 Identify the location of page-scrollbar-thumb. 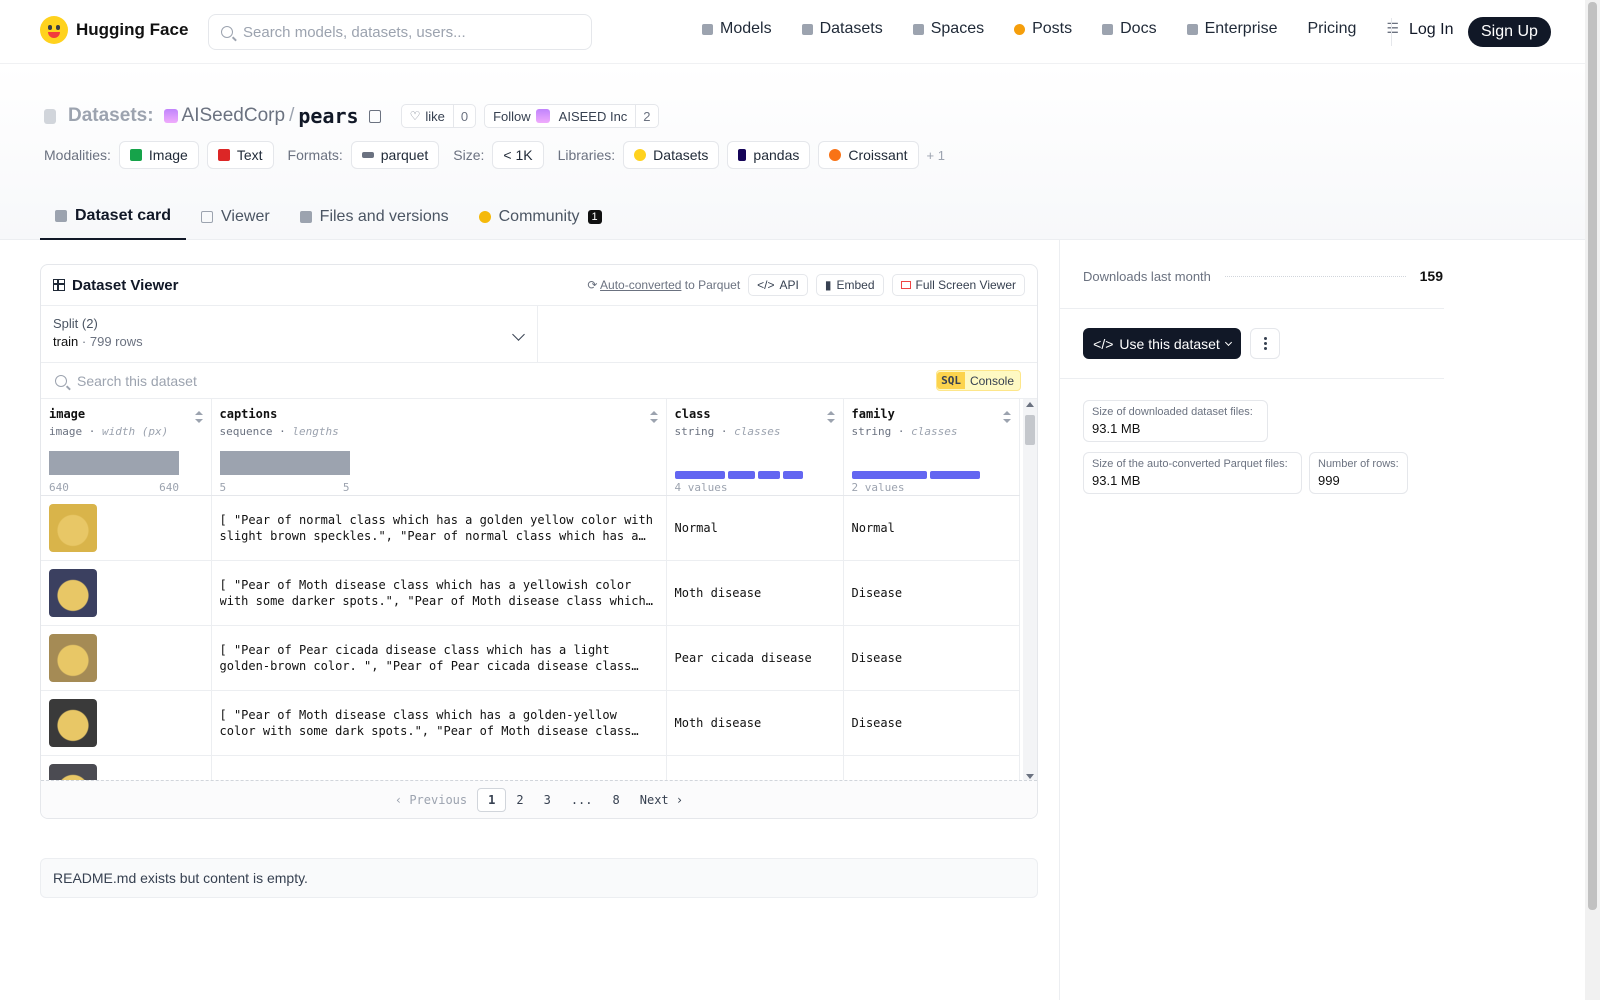
(1592, 456).